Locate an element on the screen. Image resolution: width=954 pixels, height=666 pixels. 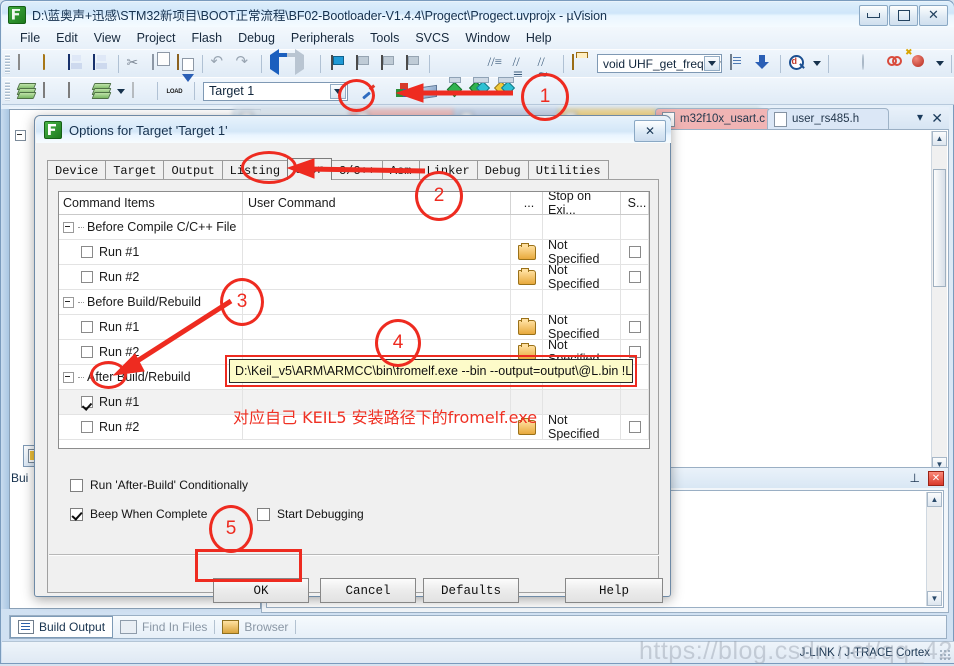
batch-build-dropdown-icon is located at coordinates (121, 91).